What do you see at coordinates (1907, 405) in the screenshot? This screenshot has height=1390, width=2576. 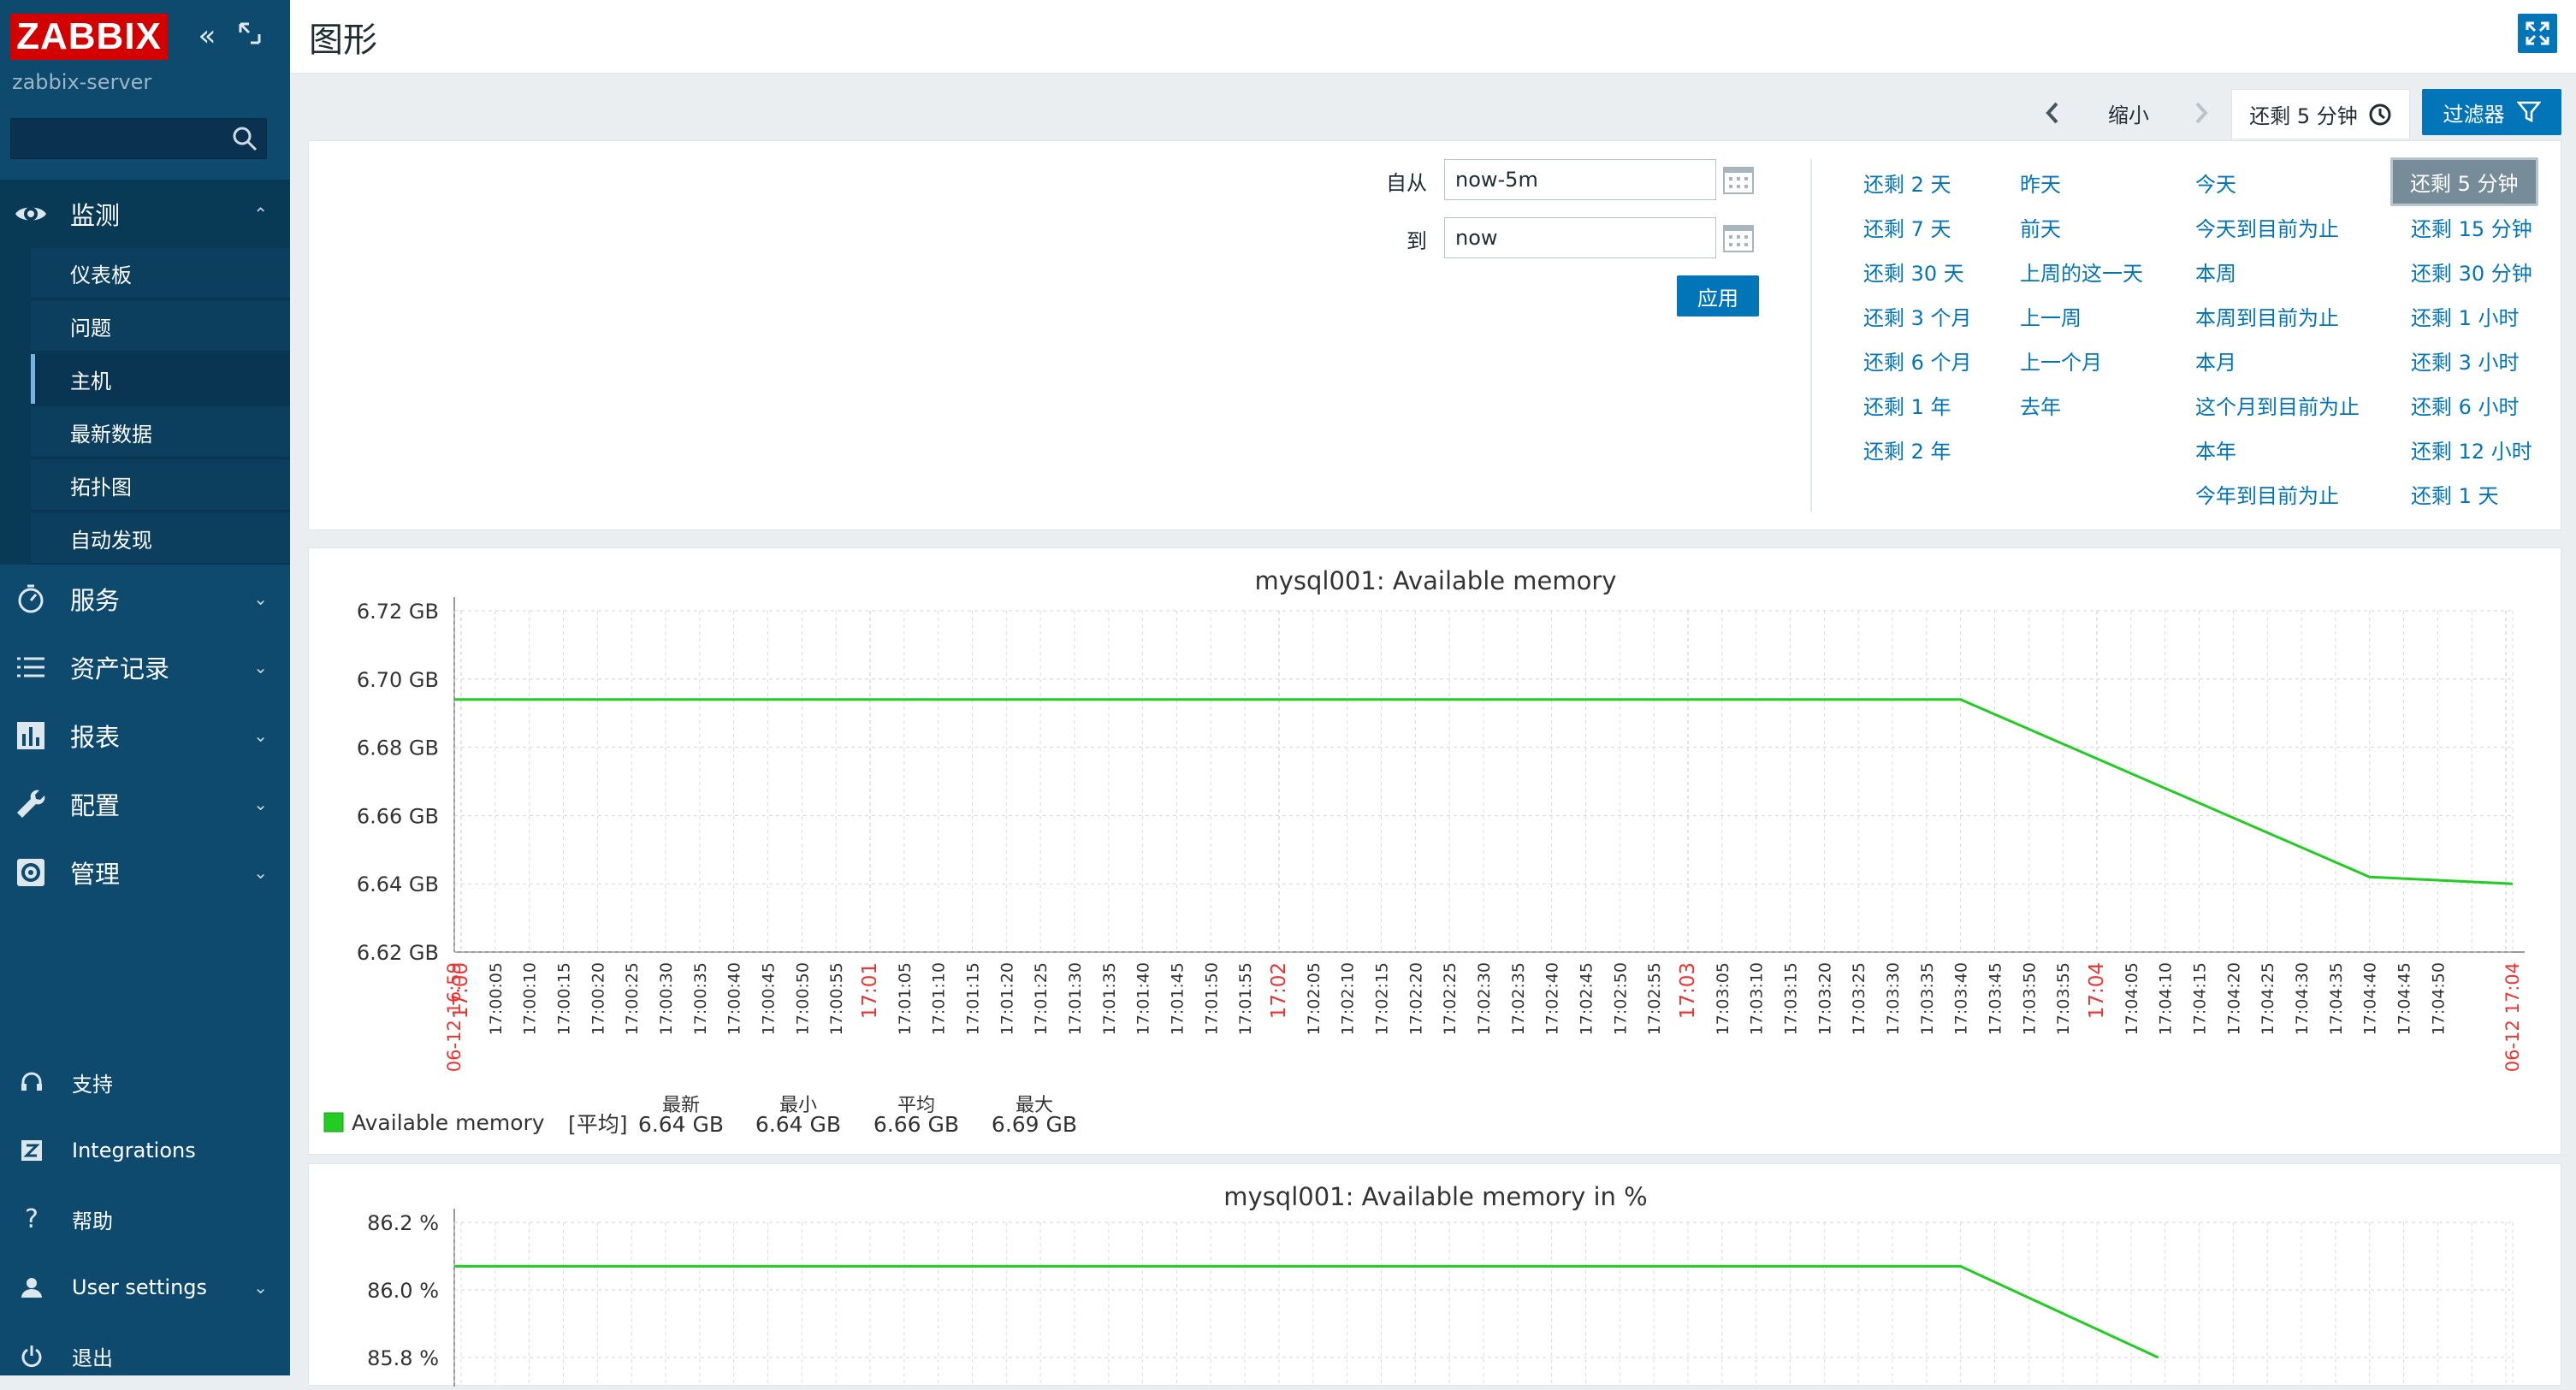 I see `quick-range-link: 还剩 1 年` at bounding box center [1907, 405].